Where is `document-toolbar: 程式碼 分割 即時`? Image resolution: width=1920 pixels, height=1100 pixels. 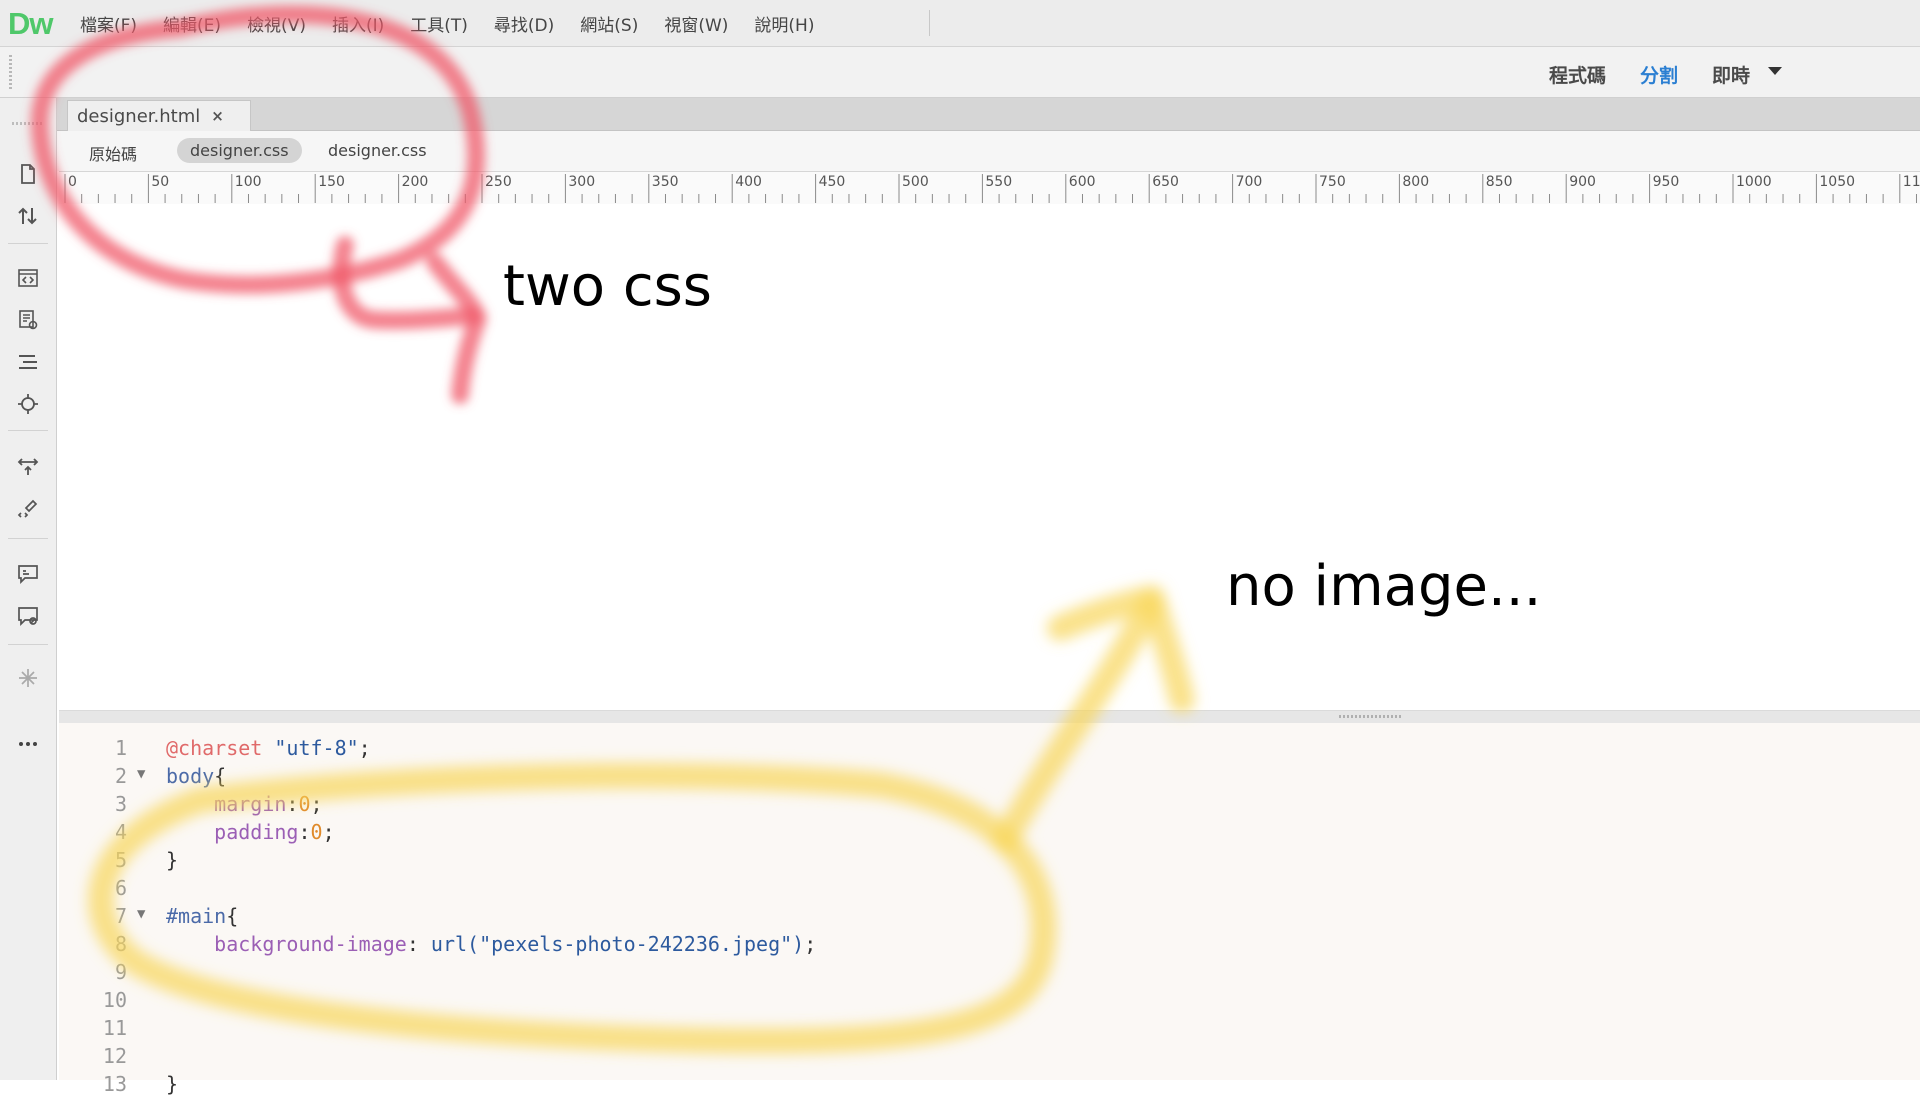
document-toolbar: 程式碼 分割 即時 is located at coordinates (960, 72).